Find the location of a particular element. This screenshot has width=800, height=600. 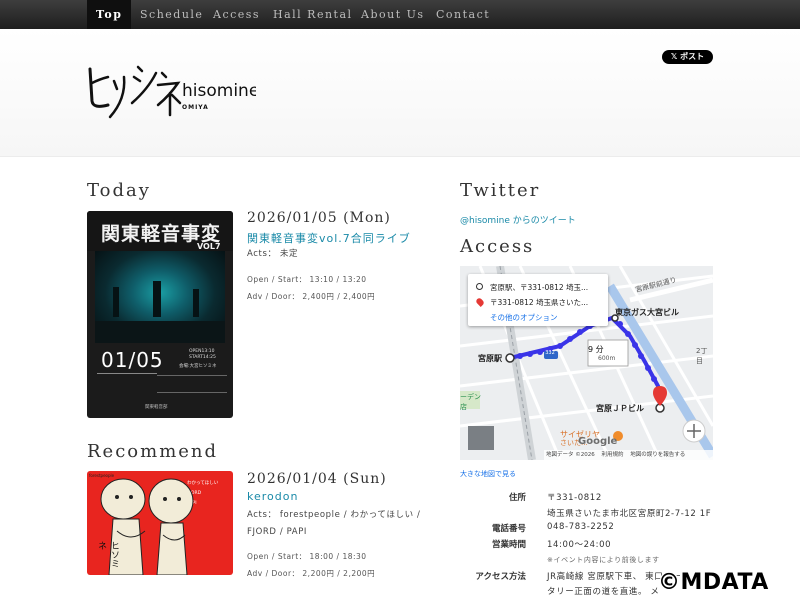

nav-item-access: Access is located at coordinates (236, 14).